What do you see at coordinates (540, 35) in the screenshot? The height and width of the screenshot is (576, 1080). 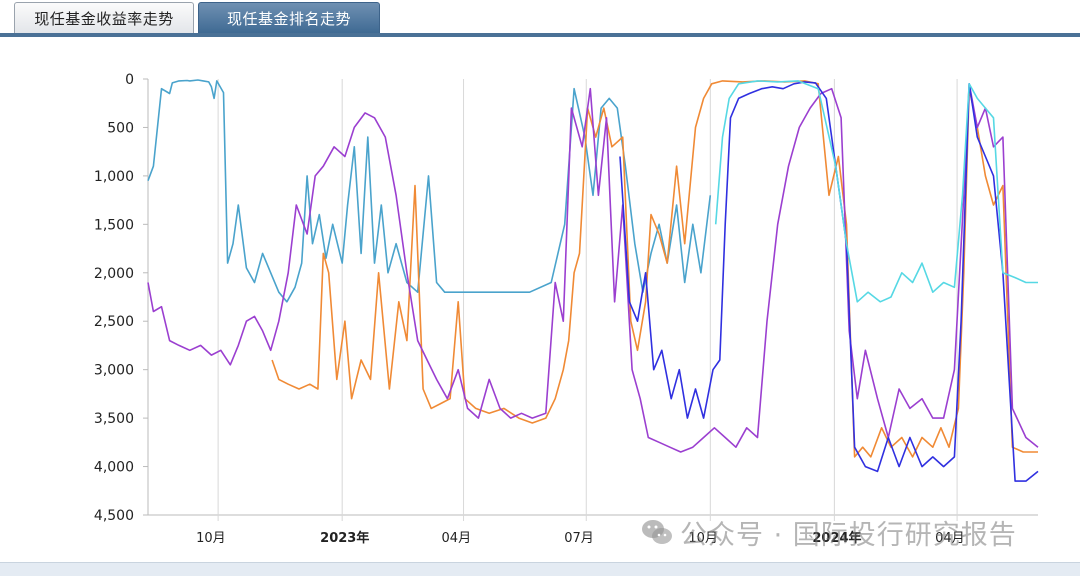 I see `tab-underline` at bounding box center [540, 35].